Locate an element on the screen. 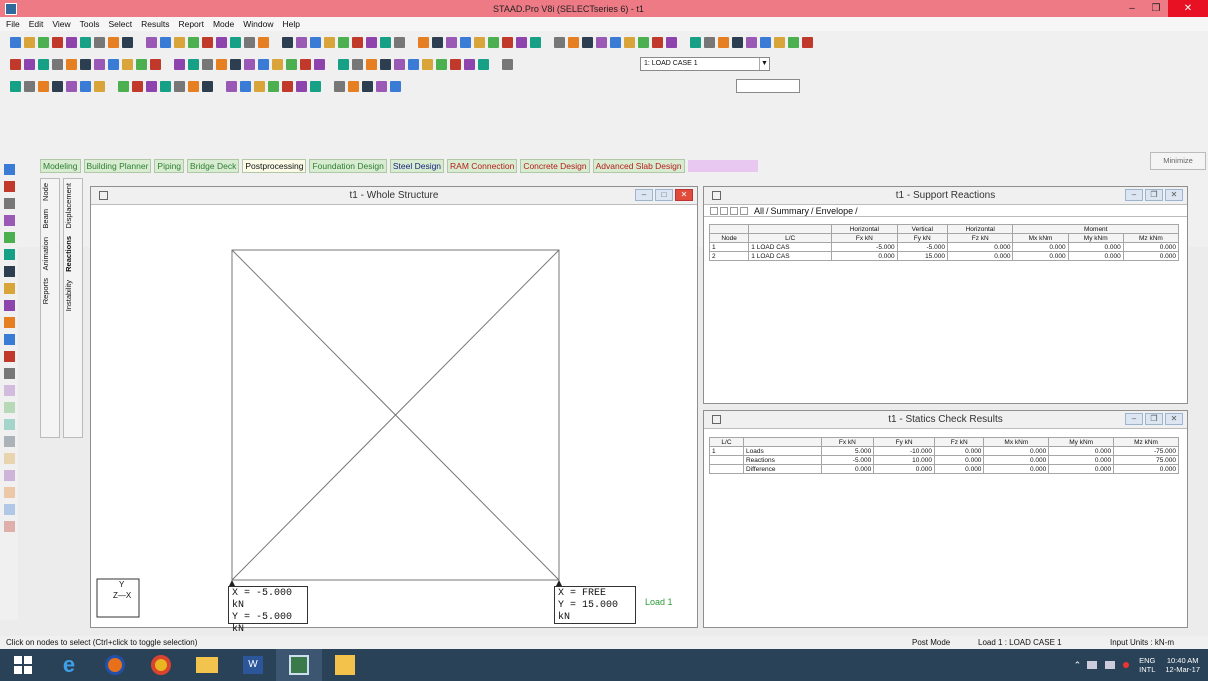 This screenshot has height=681, width=1208. tab-steel-design: Steel Design is located at coordinates (417, 166).